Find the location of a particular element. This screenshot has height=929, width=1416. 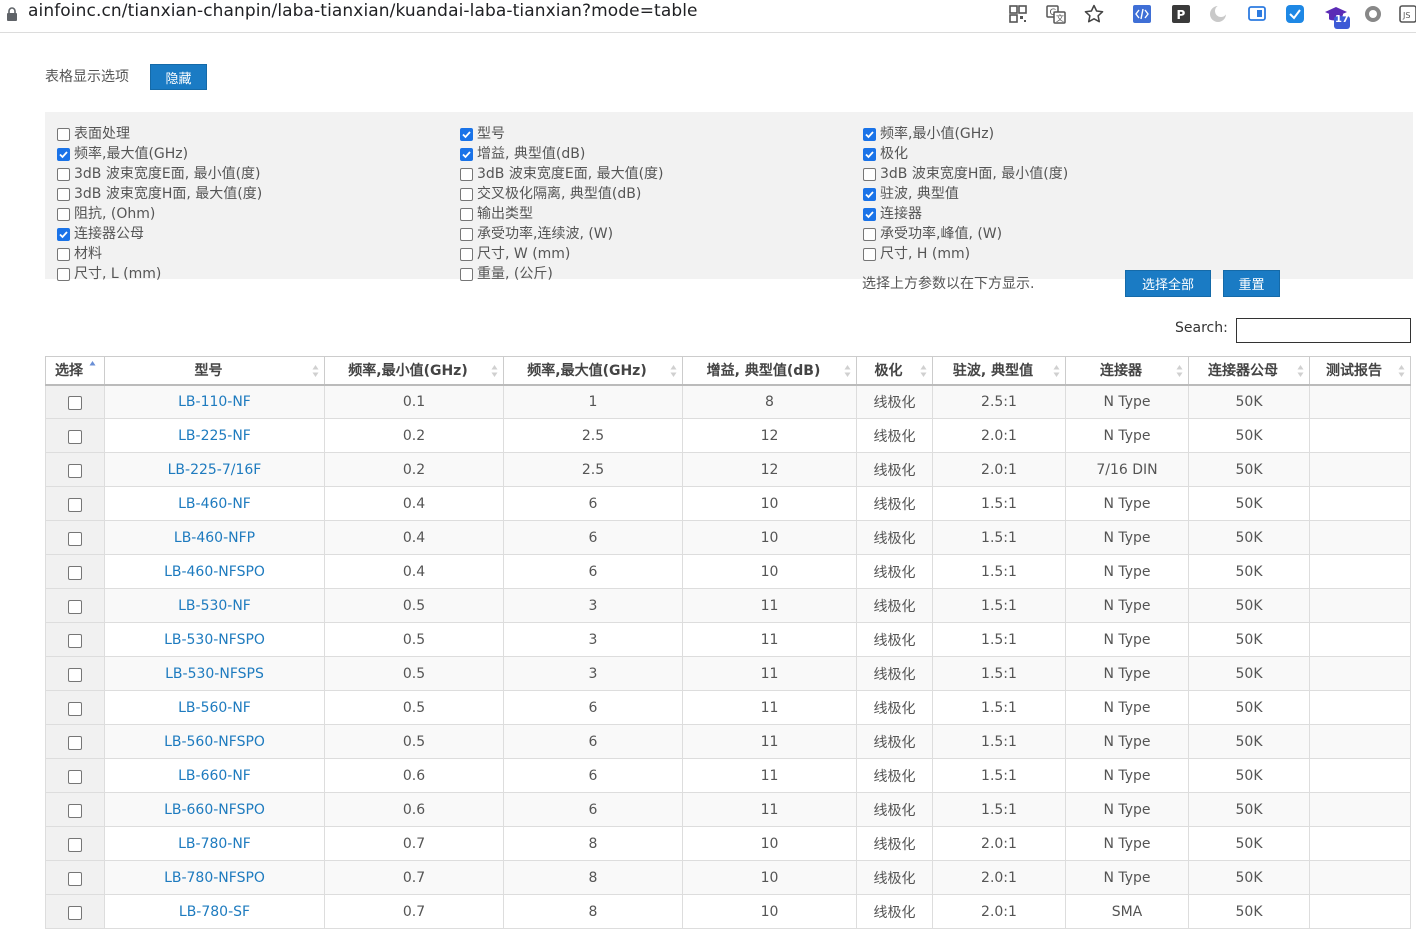

column-option: 交叉极化隔离, 典型值(dB) is located at coordinates (562, 193).